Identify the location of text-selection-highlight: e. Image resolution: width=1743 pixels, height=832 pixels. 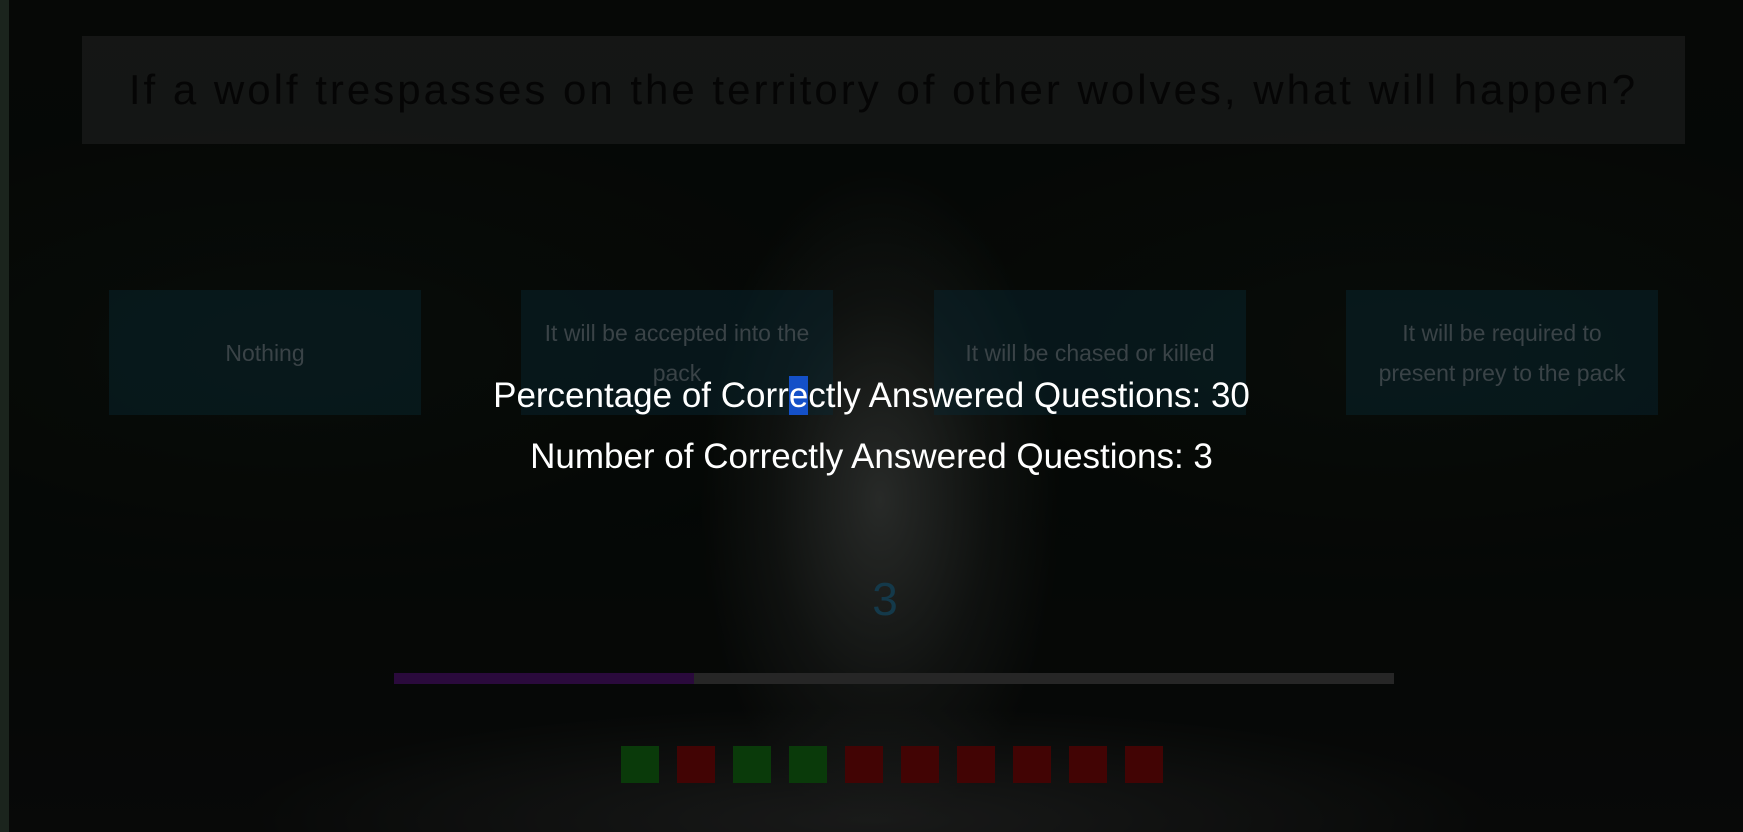
(798, 395).